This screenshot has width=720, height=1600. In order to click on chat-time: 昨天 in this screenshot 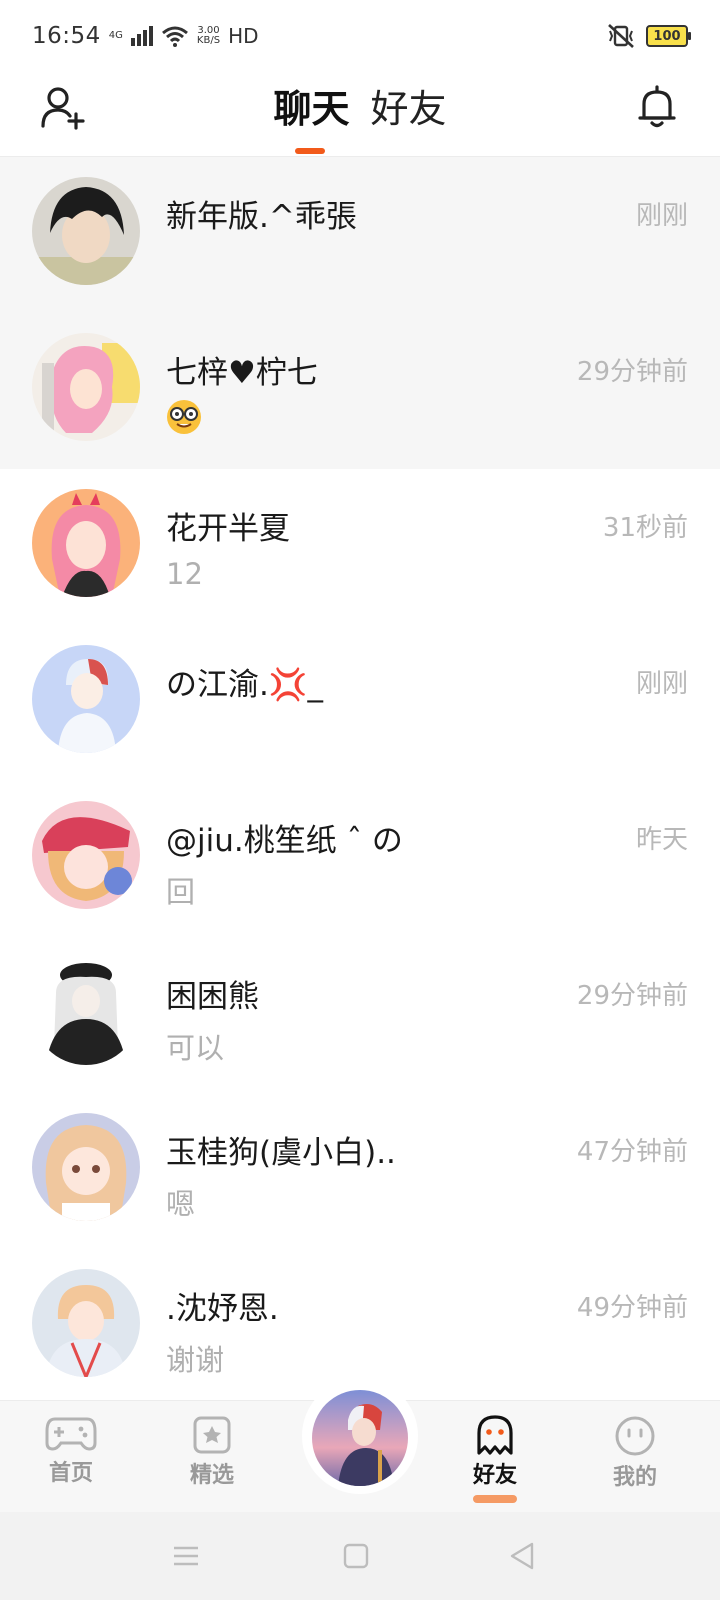, I will do `click(661, 840)`.